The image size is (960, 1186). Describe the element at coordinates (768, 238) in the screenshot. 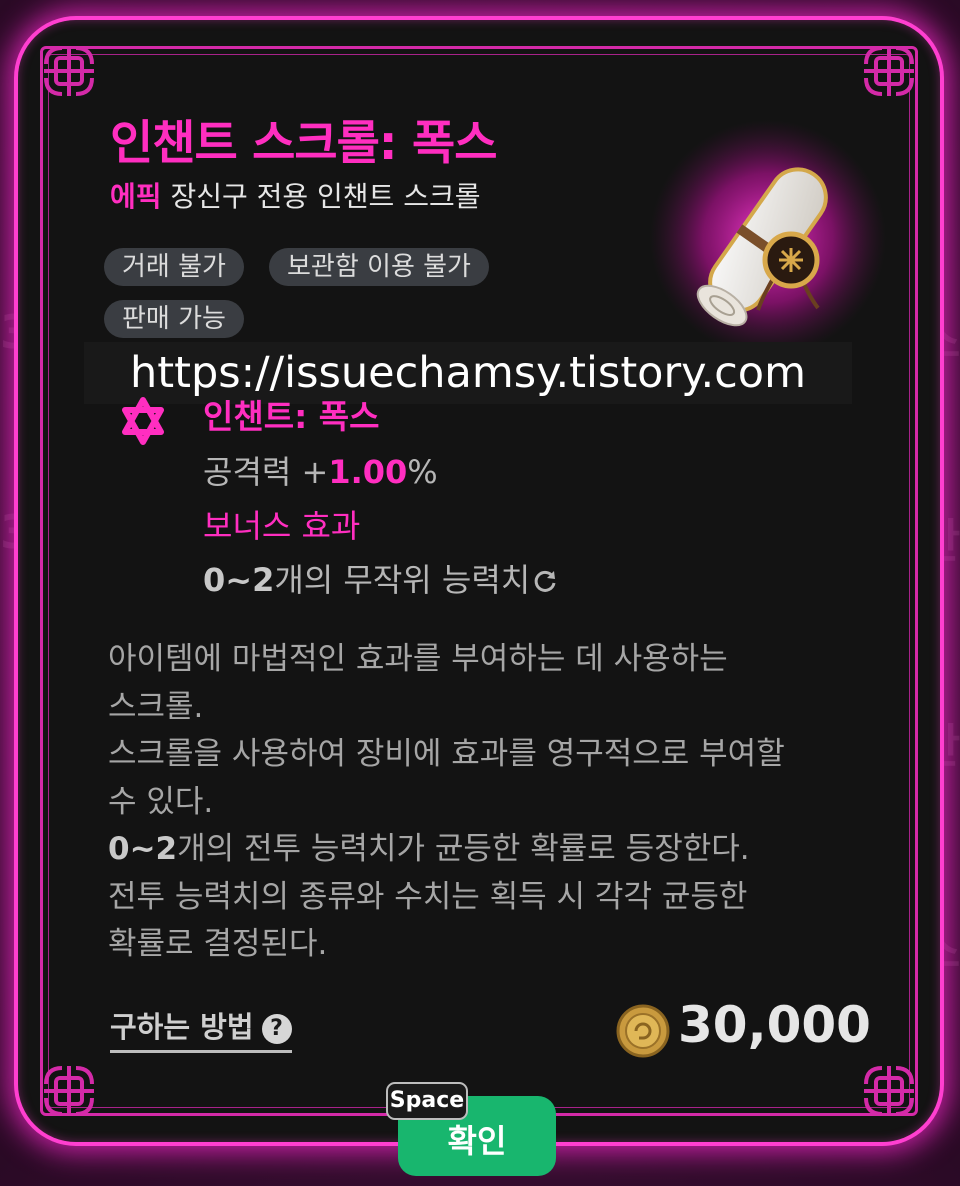

I see `scroll-item-image` at that location.